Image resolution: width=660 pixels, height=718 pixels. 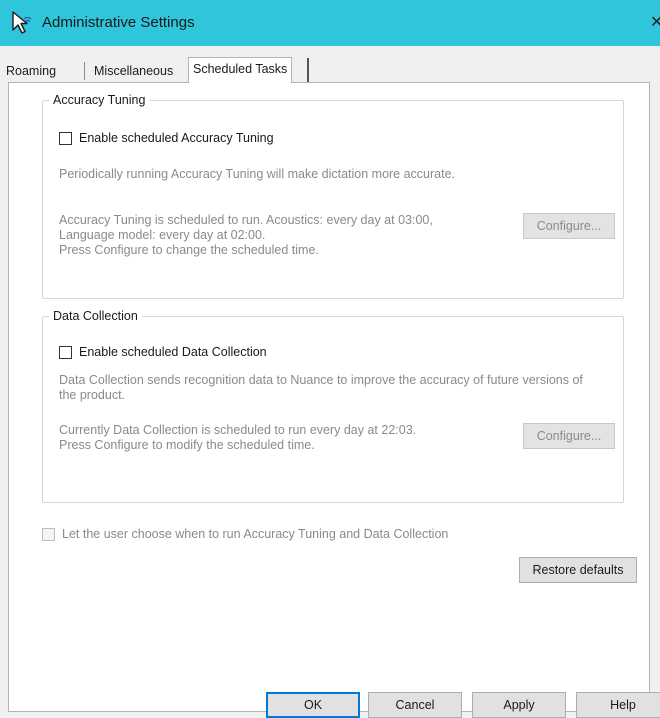 What do you see at coordinates (578, 570) in the screenshot?
I see `restore-defaults-button: Restore defaults` at bounding box center [578, 570].